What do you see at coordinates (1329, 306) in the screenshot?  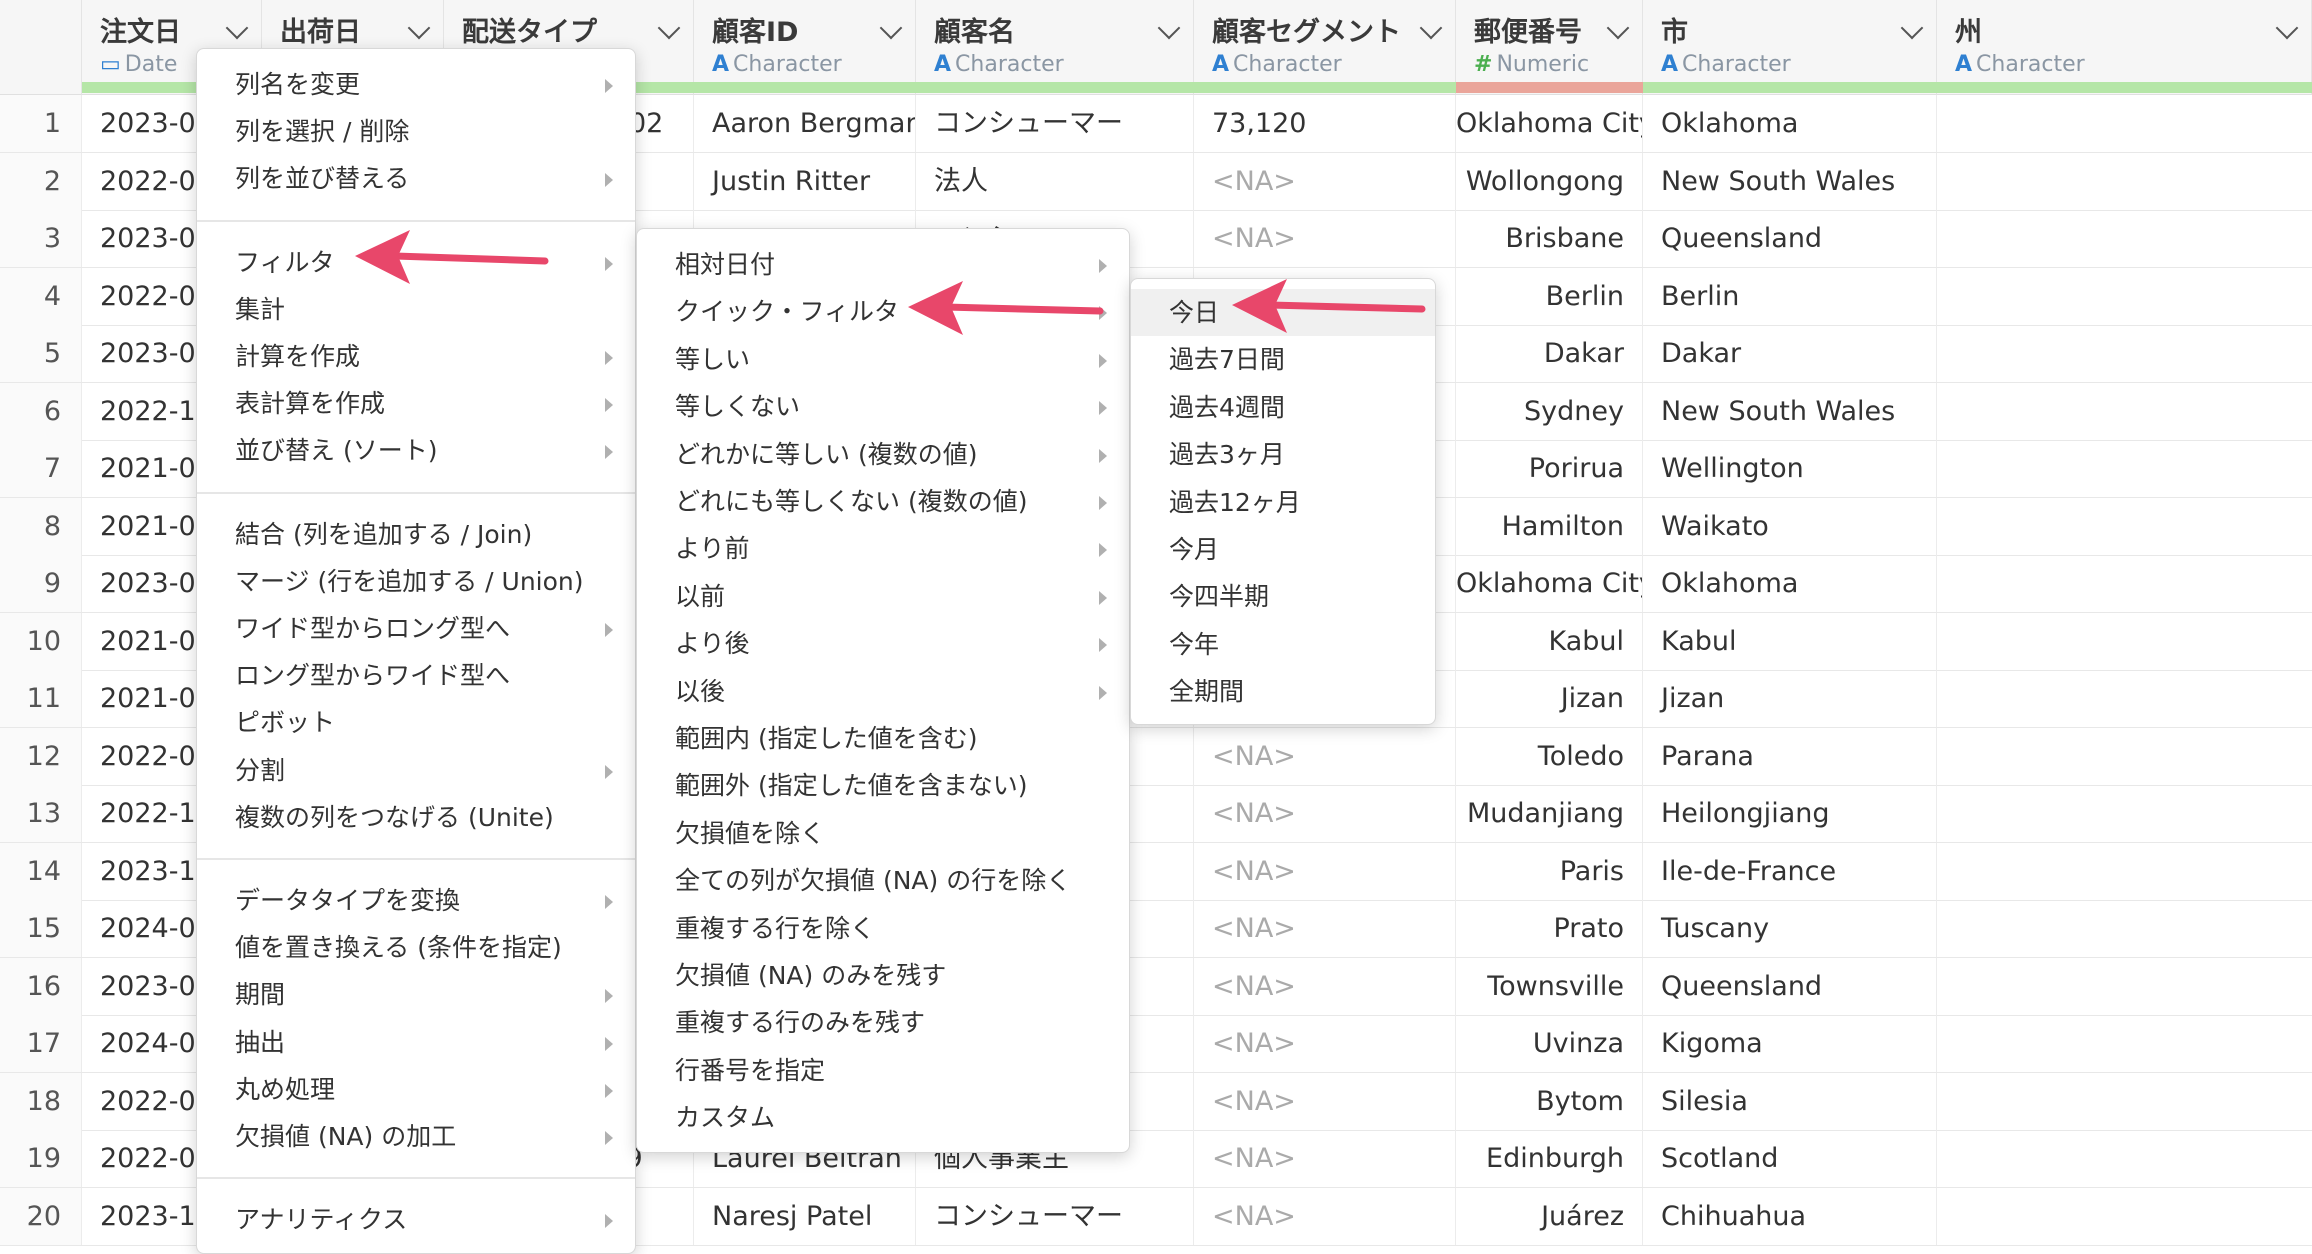 I see `arrow-to-today` at bounding box center [1329, 306].